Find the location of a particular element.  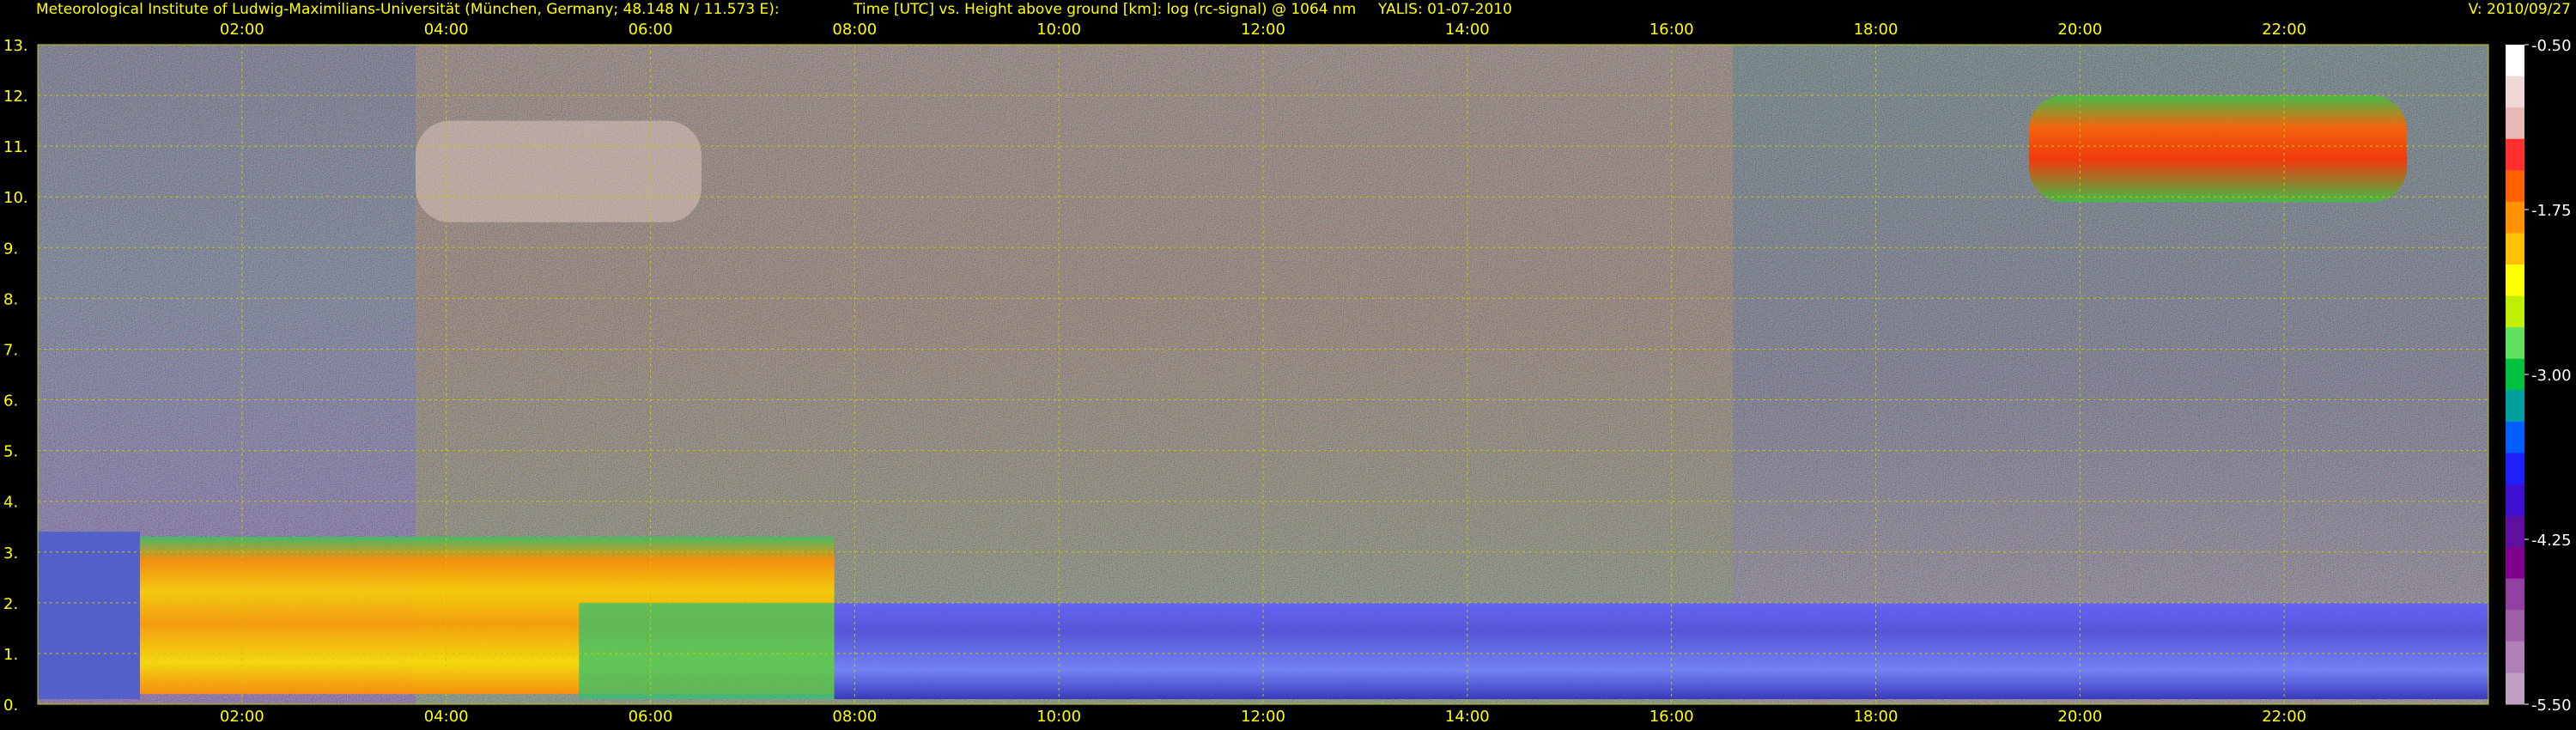

x-tick-label-top: 02:00 is located at coordinates (242, 30).